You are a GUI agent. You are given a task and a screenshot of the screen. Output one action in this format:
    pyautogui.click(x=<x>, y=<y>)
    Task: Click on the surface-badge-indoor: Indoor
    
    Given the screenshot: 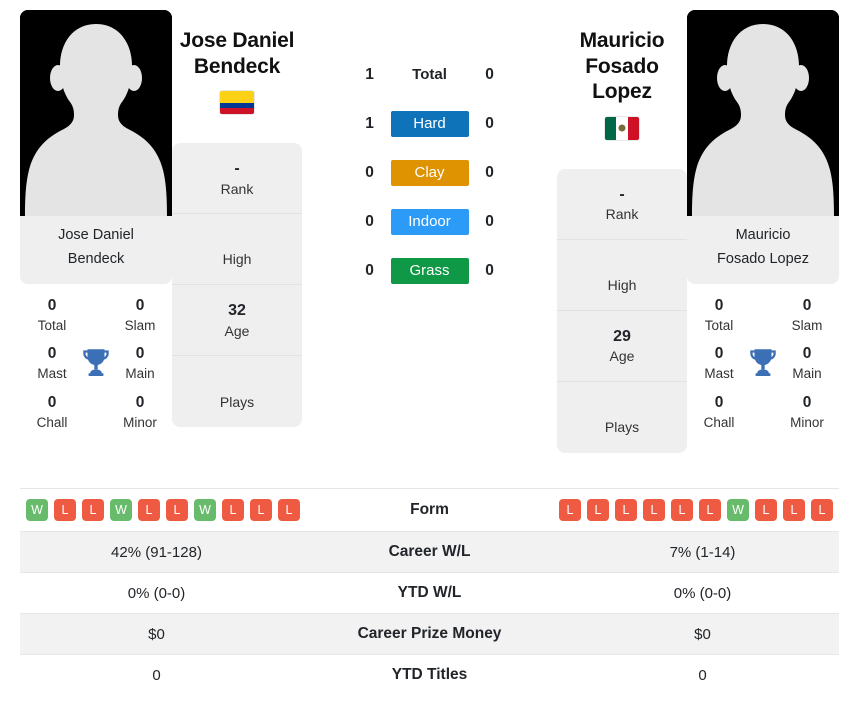 What is the action you would take?
    pyautogui.click(x=429, y=222)
    